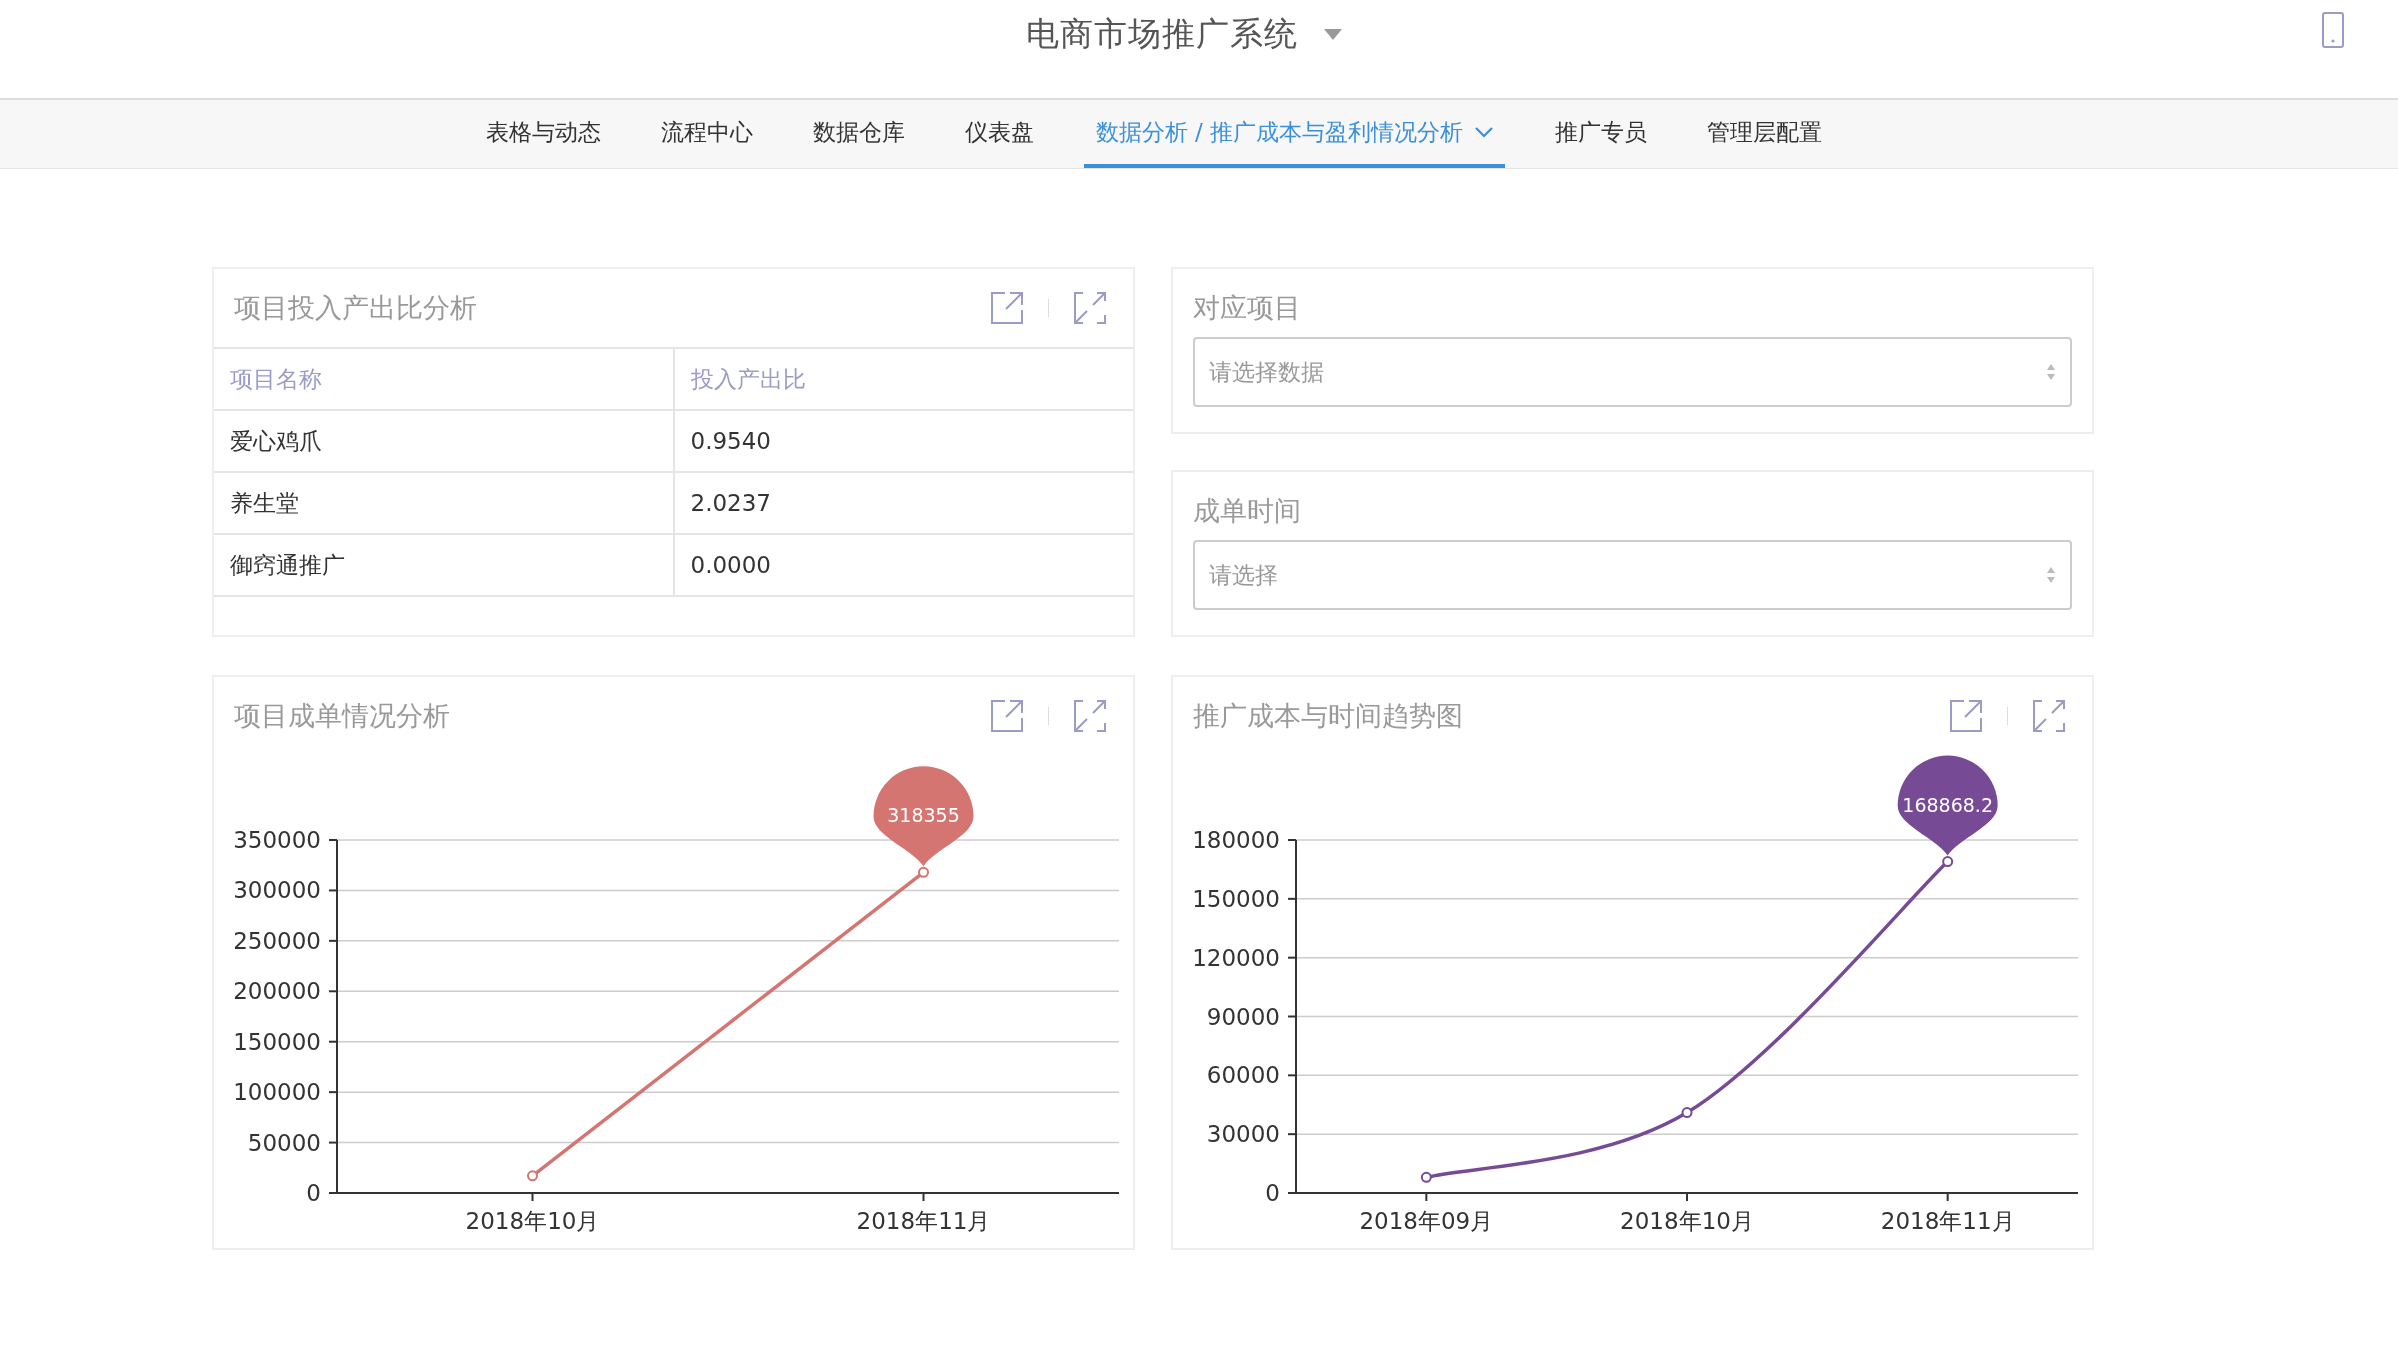 The width and height of the screenshot is (2398, 1364). Describe the element at coordinates (1601, 134) in the screenshot. I see `nav-tab: 推广专员` at that location.